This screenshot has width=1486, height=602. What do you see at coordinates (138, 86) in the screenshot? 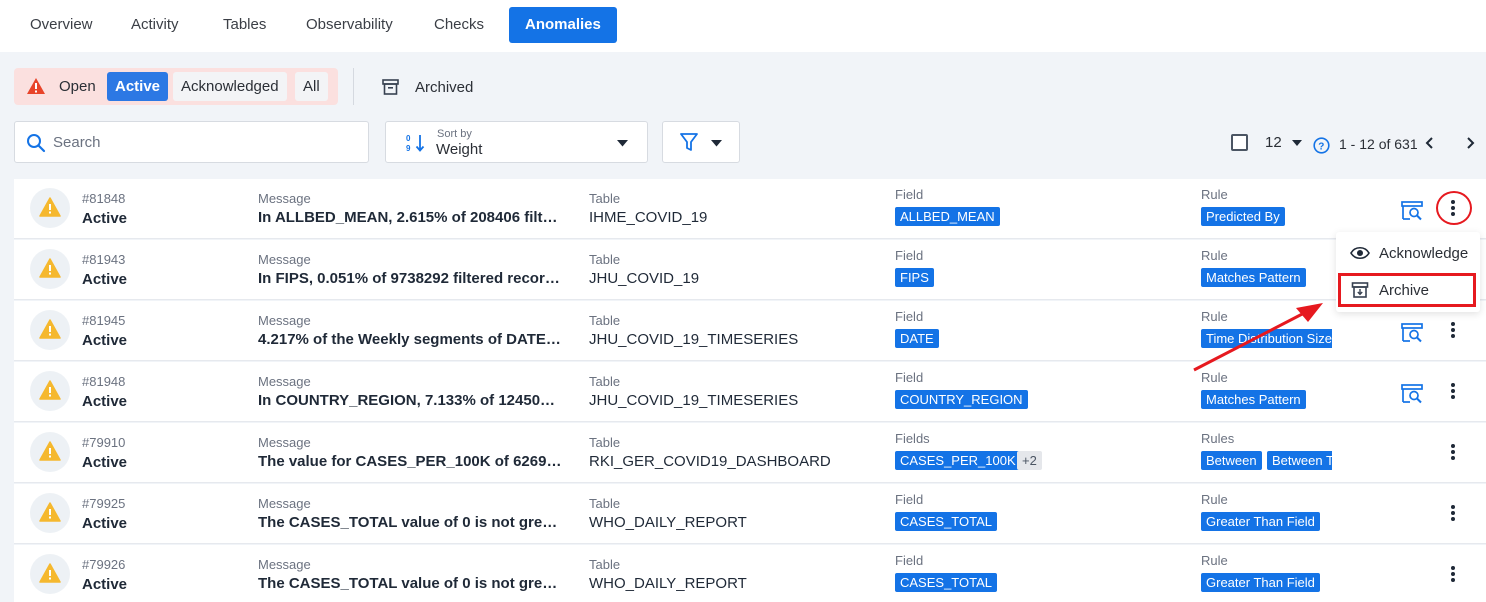
I see `status-active-button: Active` at bounding box center [138, 86].